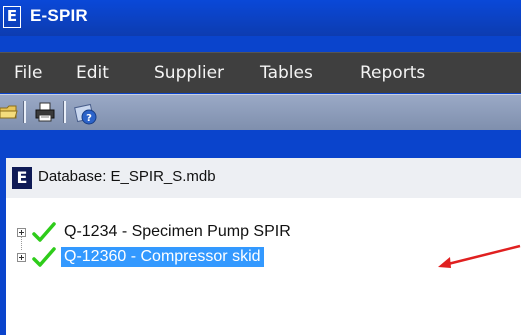  I want to click on open-folder-icon, so click(9, 112).